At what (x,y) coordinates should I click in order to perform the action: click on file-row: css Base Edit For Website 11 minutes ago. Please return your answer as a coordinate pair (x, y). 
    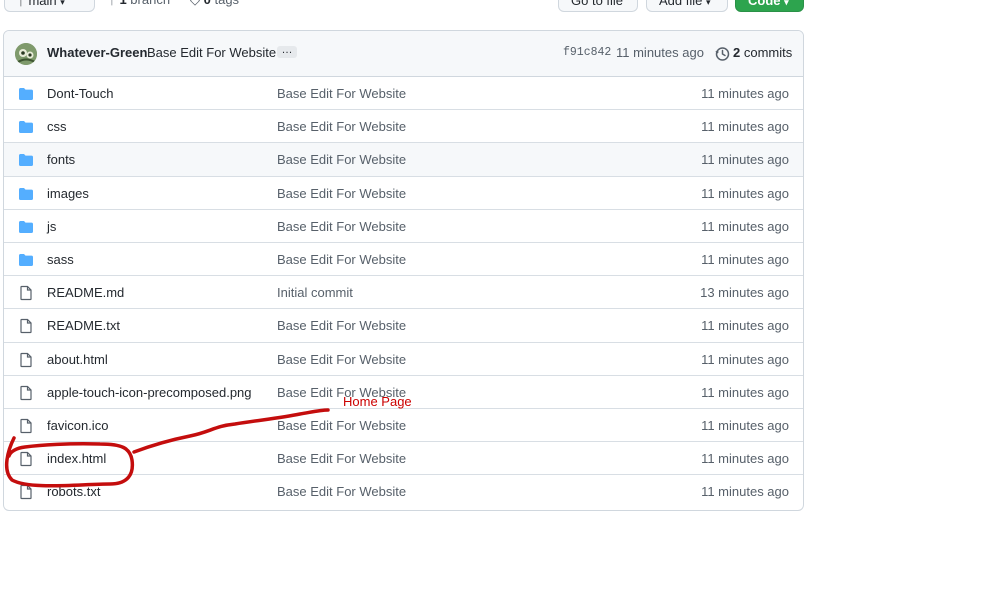
    Looking at the image, I should click on (403, 127).